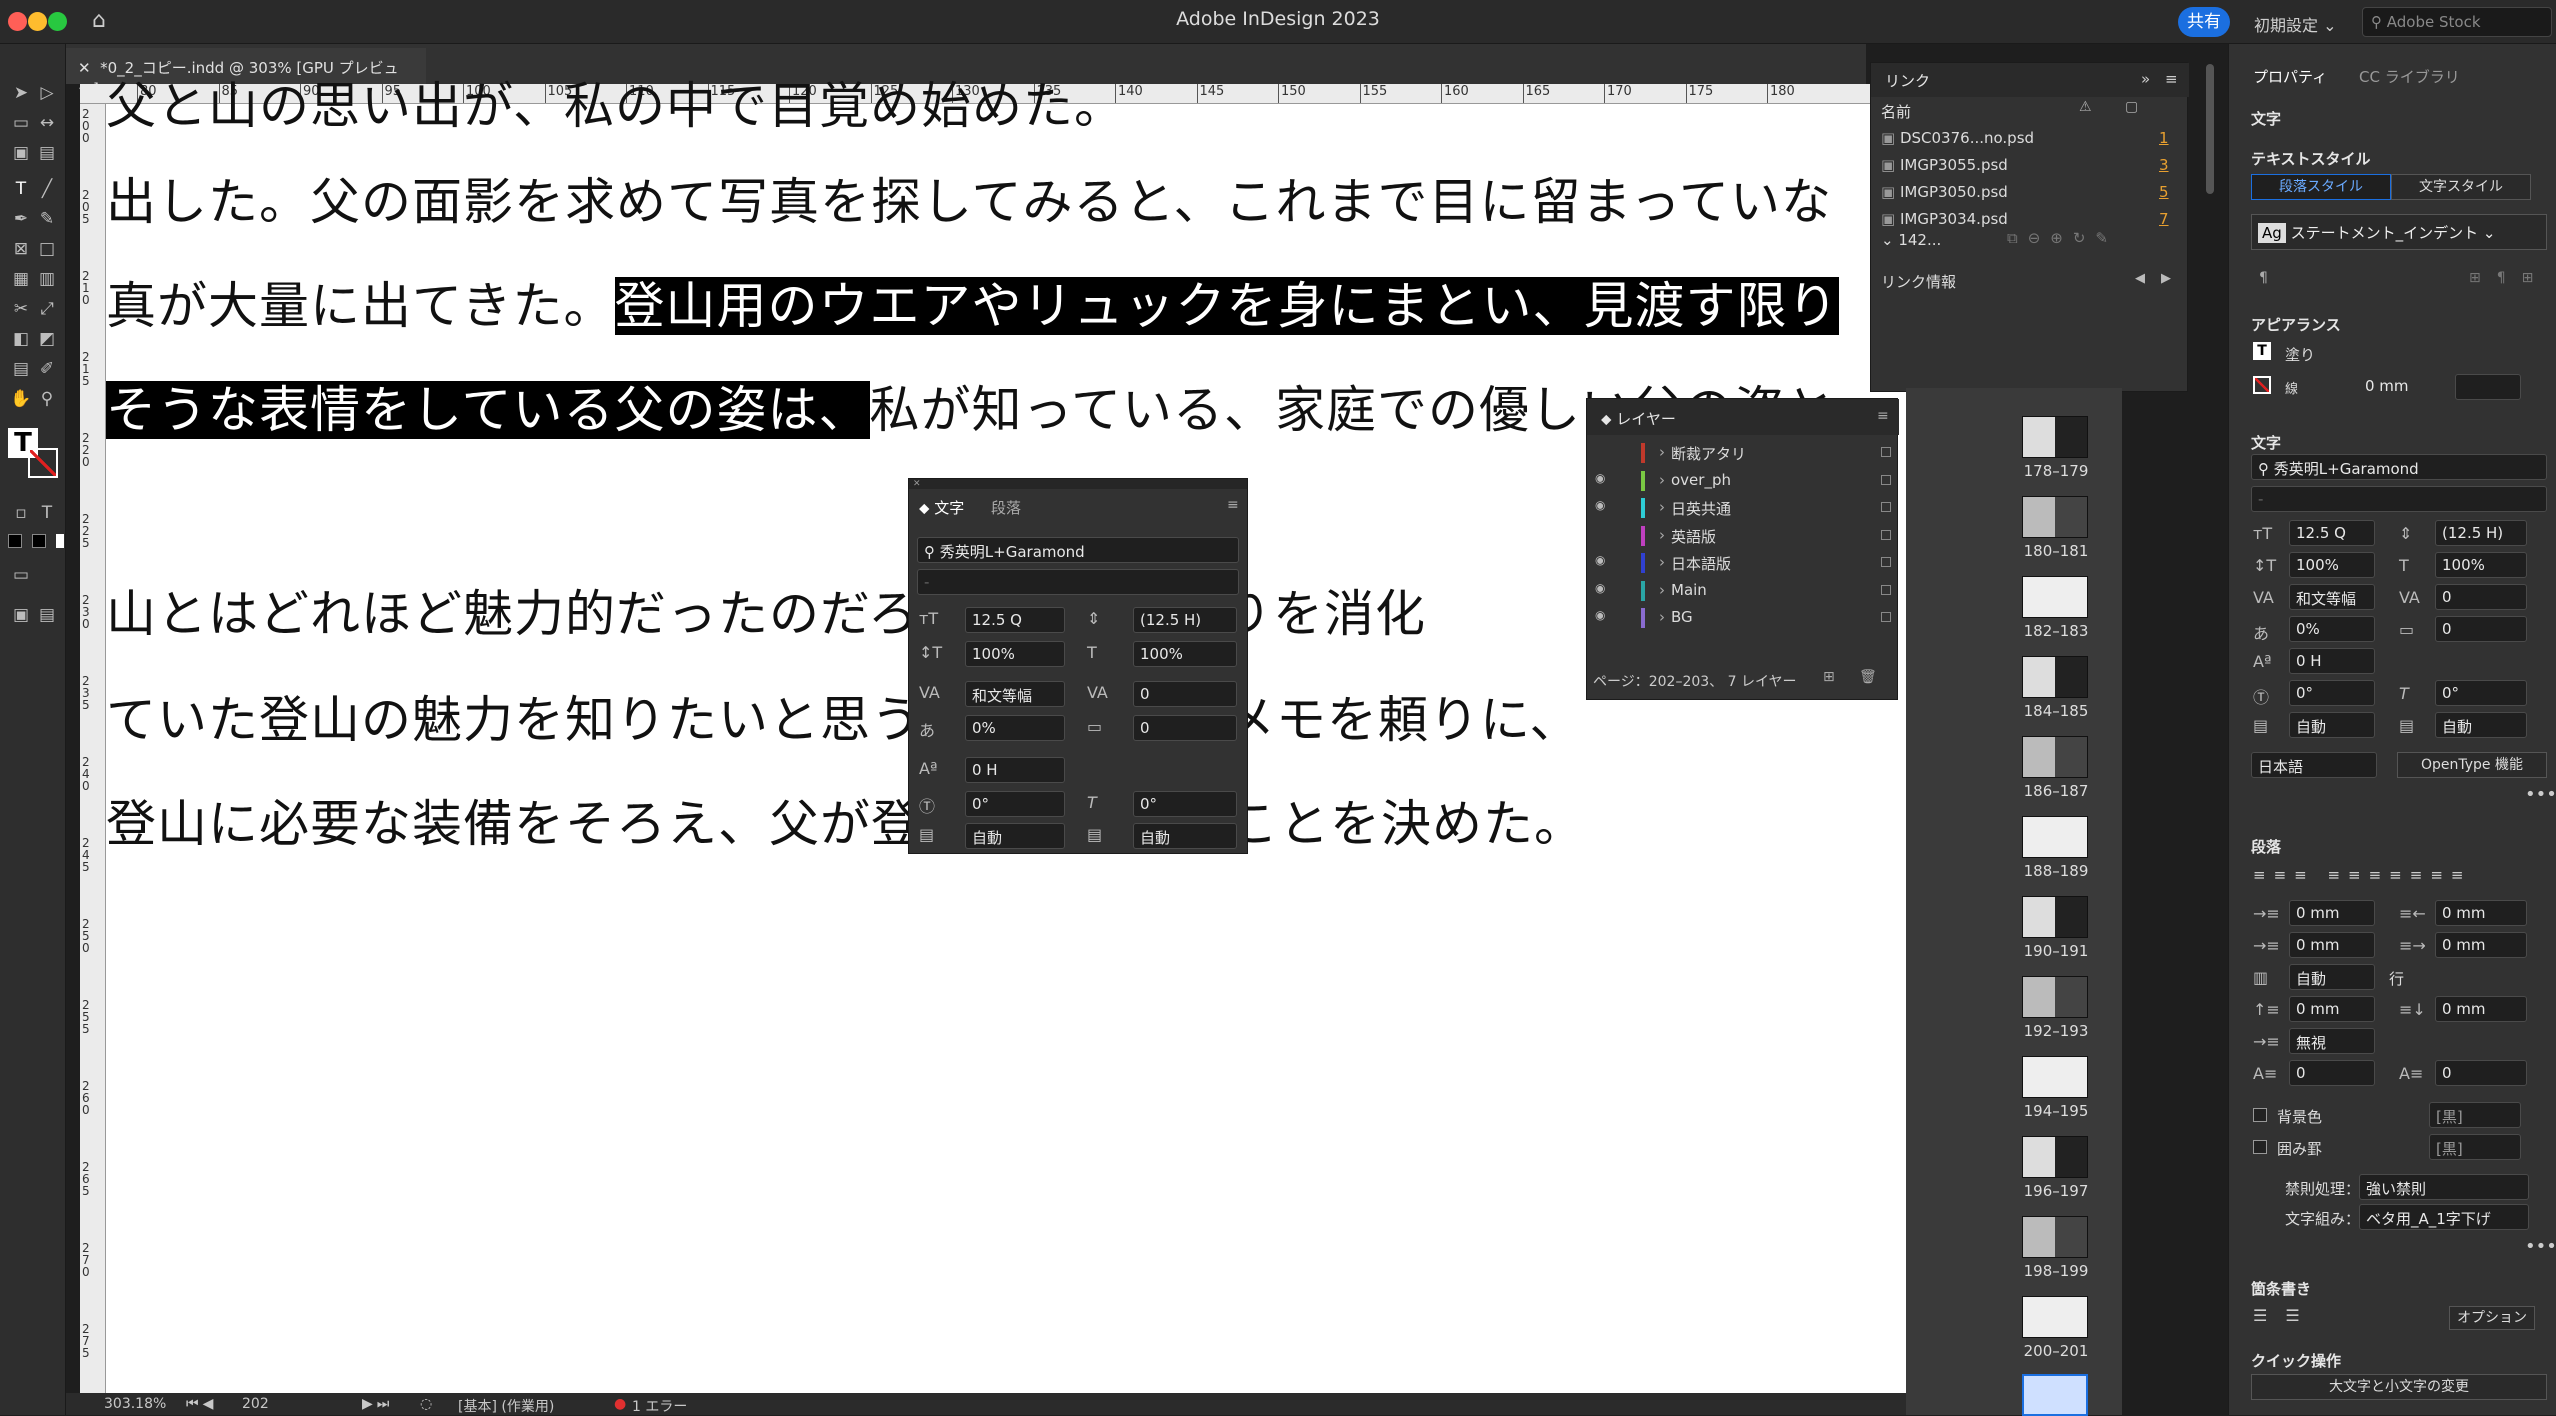 The height and width of the screenshot is (1416, 2556). I want to click on tab-paragraph: 段落, so click(1006, 507).